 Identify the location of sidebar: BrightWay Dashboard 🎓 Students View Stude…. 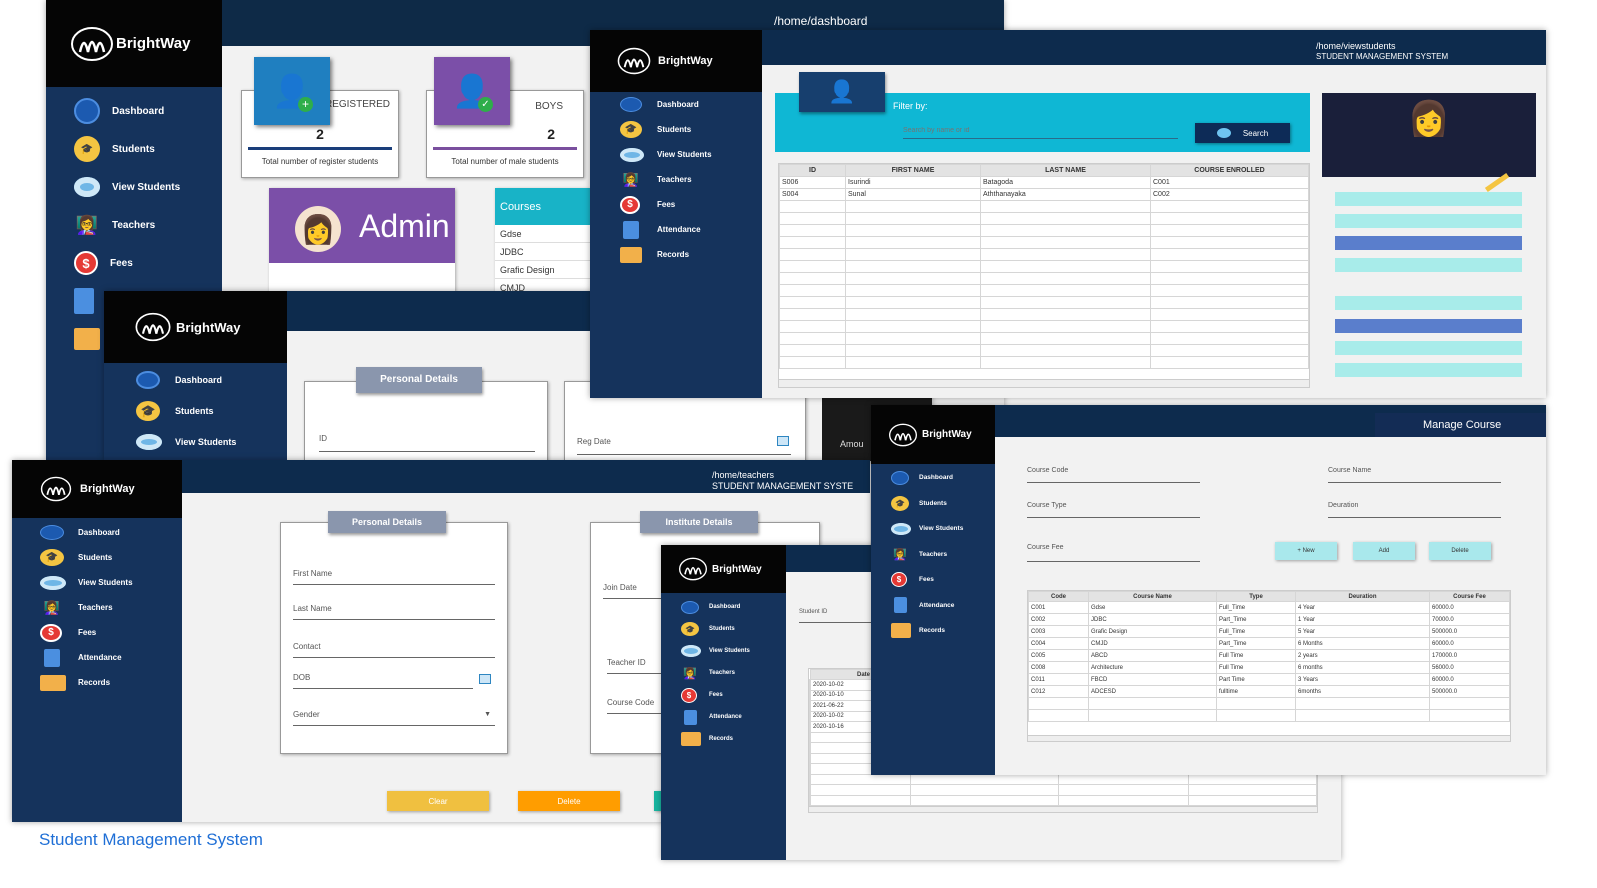
(723, 702).